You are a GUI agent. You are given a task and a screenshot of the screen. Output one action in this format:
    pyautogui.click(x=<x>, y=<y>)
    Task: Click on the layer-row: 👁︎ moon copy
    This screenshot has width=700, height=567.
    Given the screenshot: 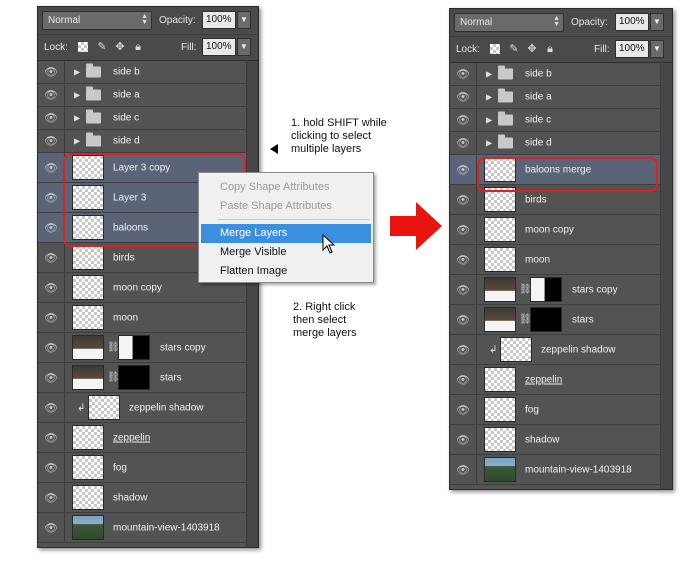 What is the action you would take?
    pyautogui.click(x=555, y=230)
    